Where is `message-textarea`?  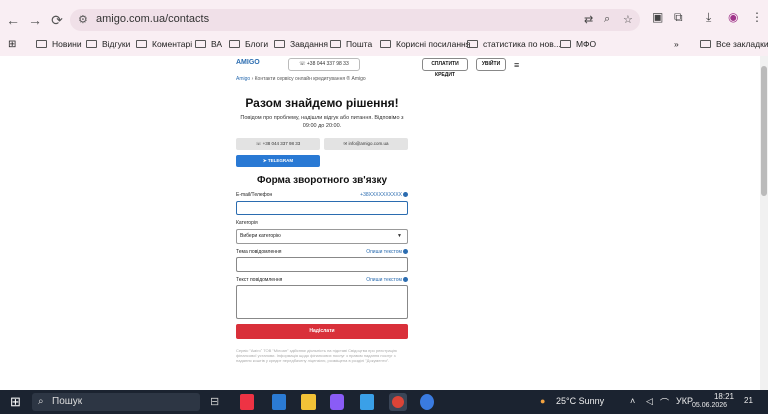
message-textarea is located at coordinates (322, 302).